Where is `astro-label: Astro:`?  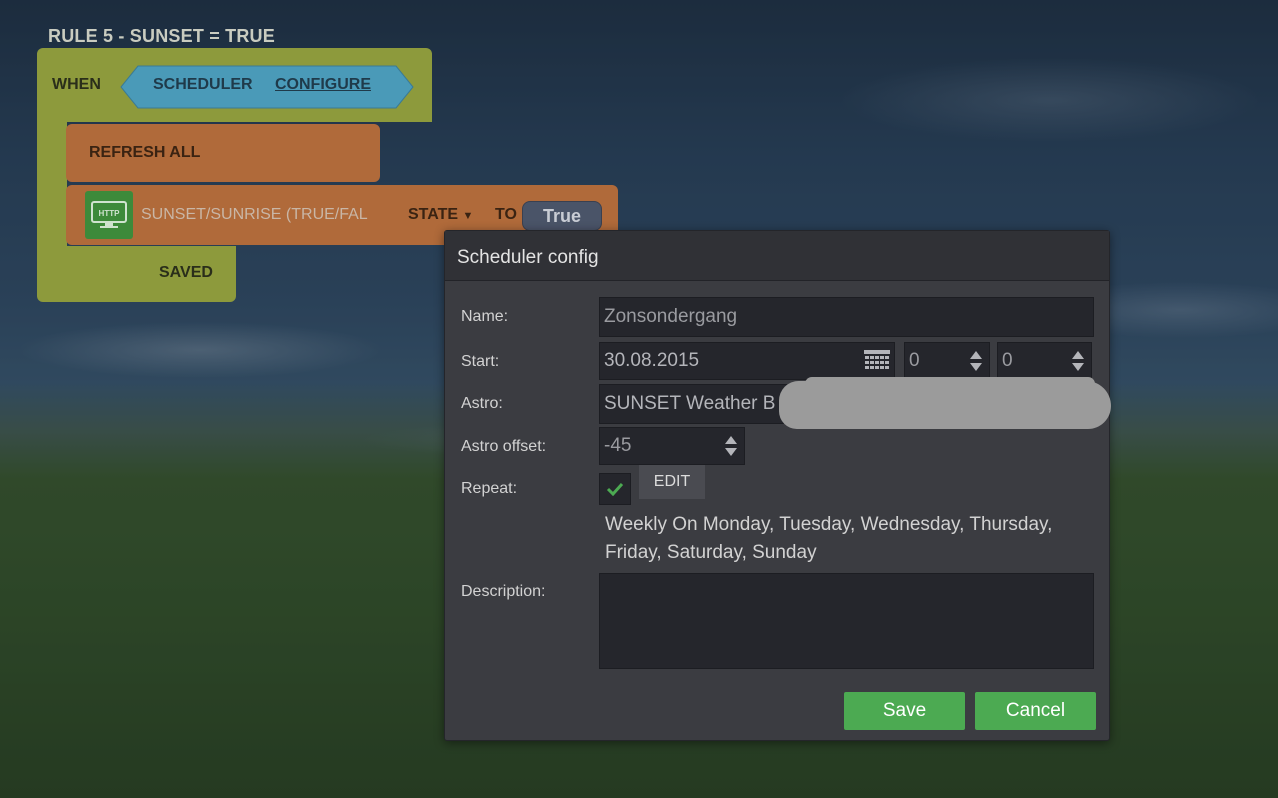 astro-label: Astro: is located at coordinates (482, 403).